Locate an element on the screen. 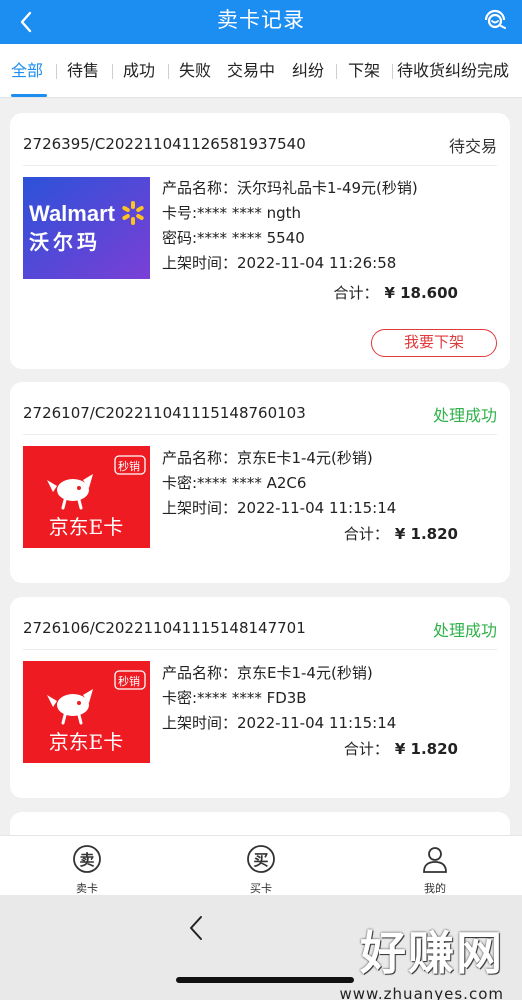  card-password: 卡密:**** **** FD3B is located at coordinates (234, 698).